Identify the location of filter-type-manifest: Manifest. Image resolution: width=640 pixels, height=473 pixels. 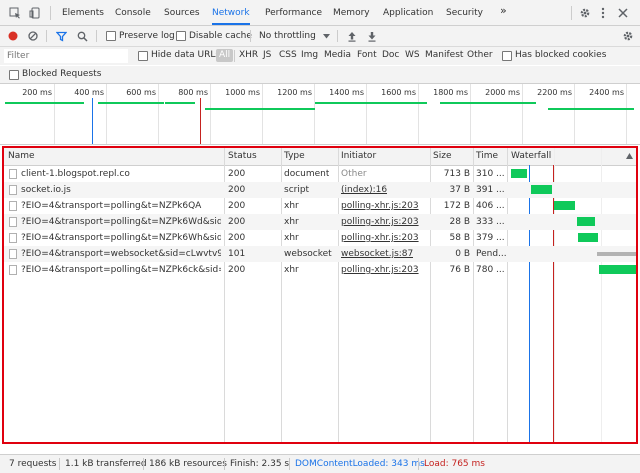
(444, 55).